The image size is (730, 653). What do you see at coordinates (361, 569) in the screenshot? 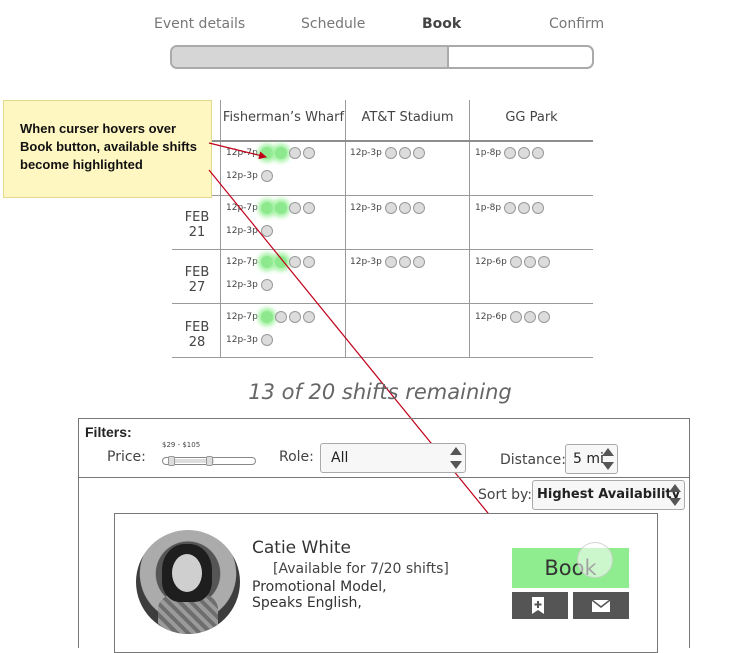
I see `candidate-availability: [Available for 7/20 shifts]` at bounding box center [361, 569].